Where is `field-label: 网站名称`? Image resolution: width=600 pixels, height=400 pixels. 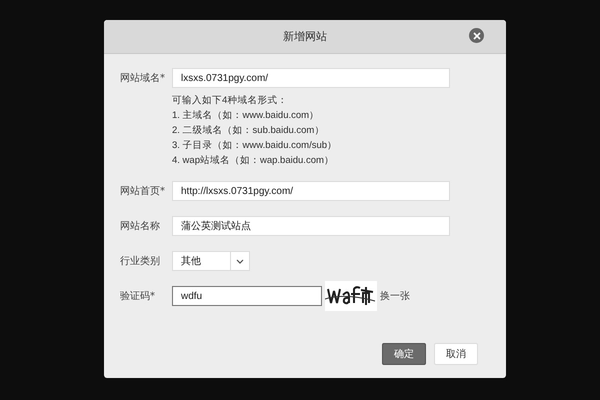 field-label: 网站名称 is located at coordinates (140, 226).